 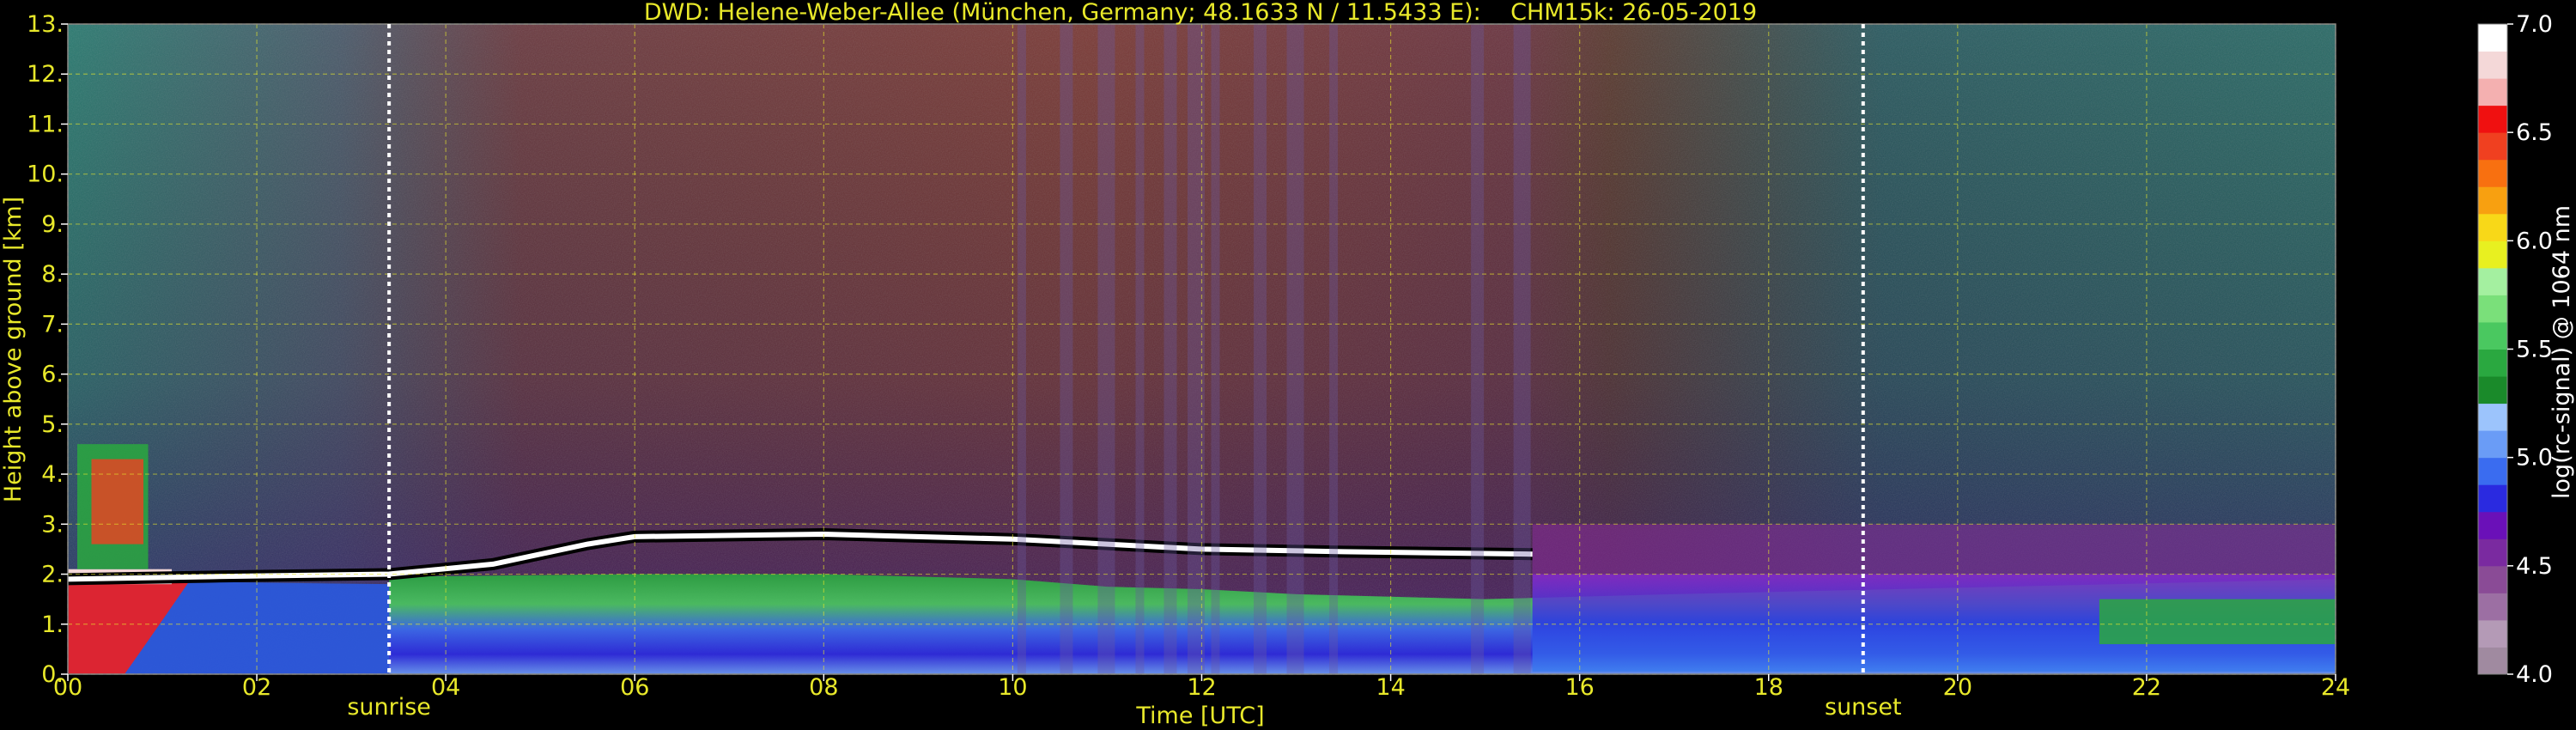 What do you see at coordinates (52, 575) in the screenshot?
I see `y-tick-label: 2.` at bounding box center [52, 575].